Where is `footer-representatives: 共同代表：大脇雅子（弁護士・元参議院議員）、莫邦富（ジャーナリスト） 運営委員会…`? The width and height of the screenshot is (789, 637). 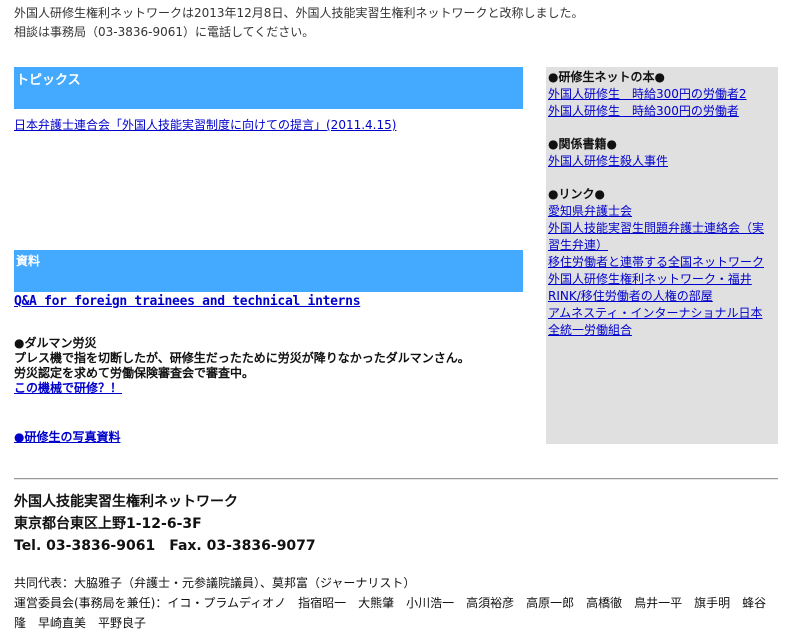 footer-representatives: 共同代表：大脇雅子（弁護士・元参議院議員）、莫邦富（ジャーナリスト） 運営委員会… is located at coordinates (394, 603).